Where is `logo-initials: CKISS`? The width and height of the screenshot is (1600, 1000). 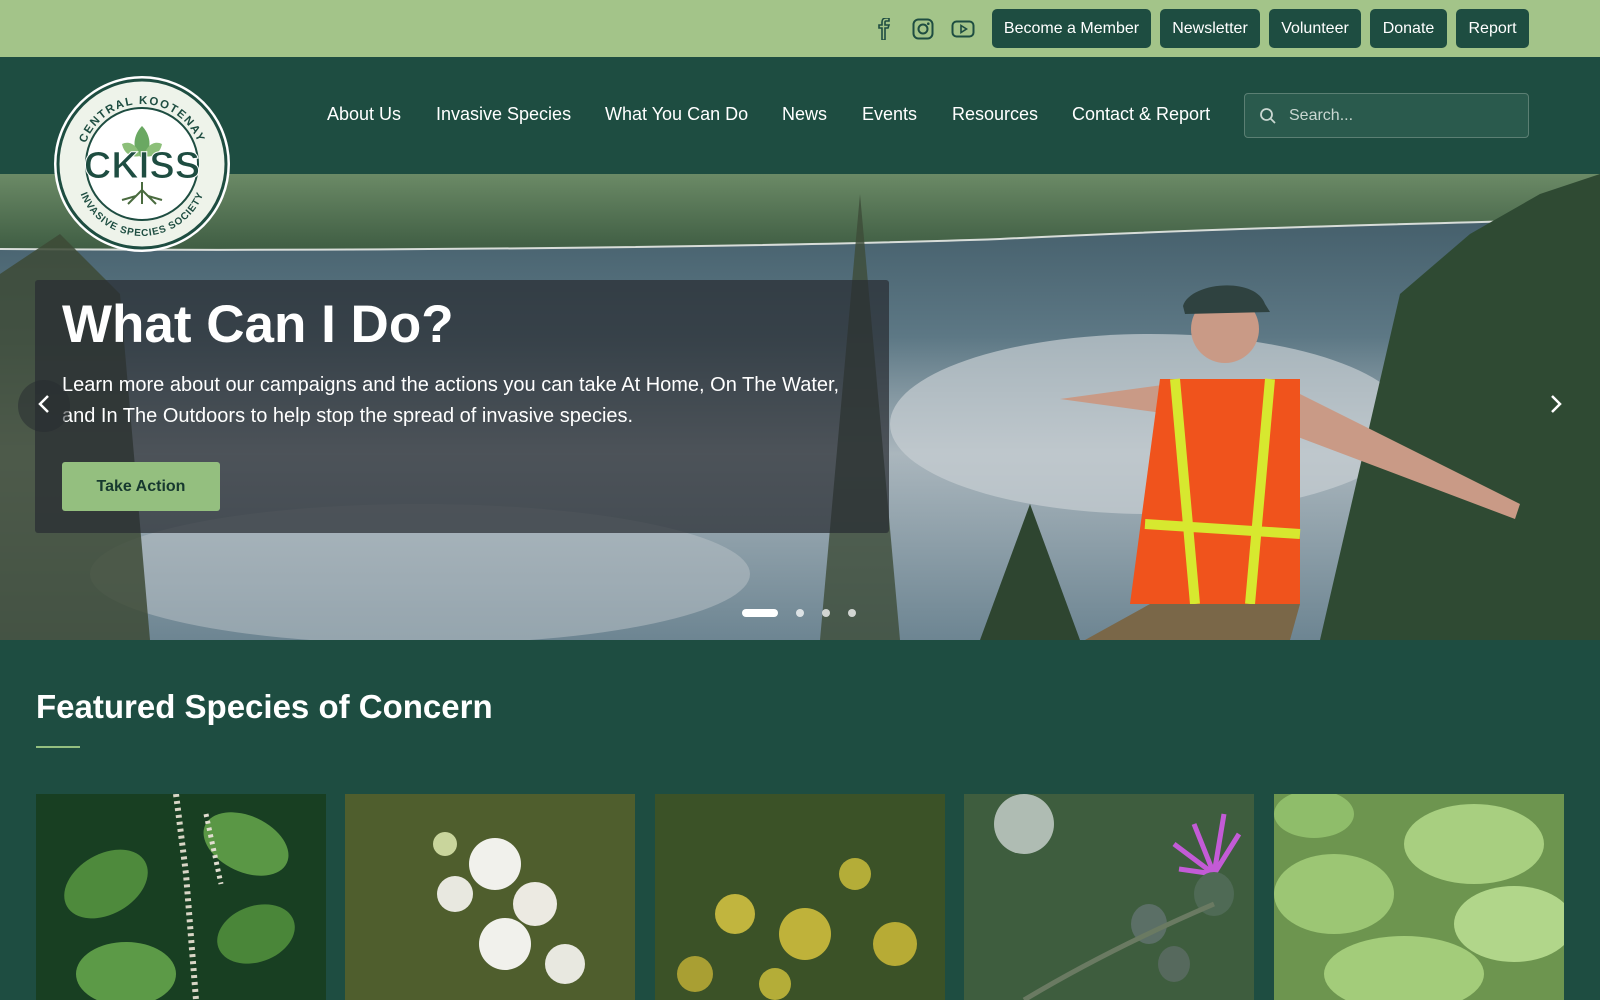
logo-initials: CKISS is located at coordinates (142, 166).